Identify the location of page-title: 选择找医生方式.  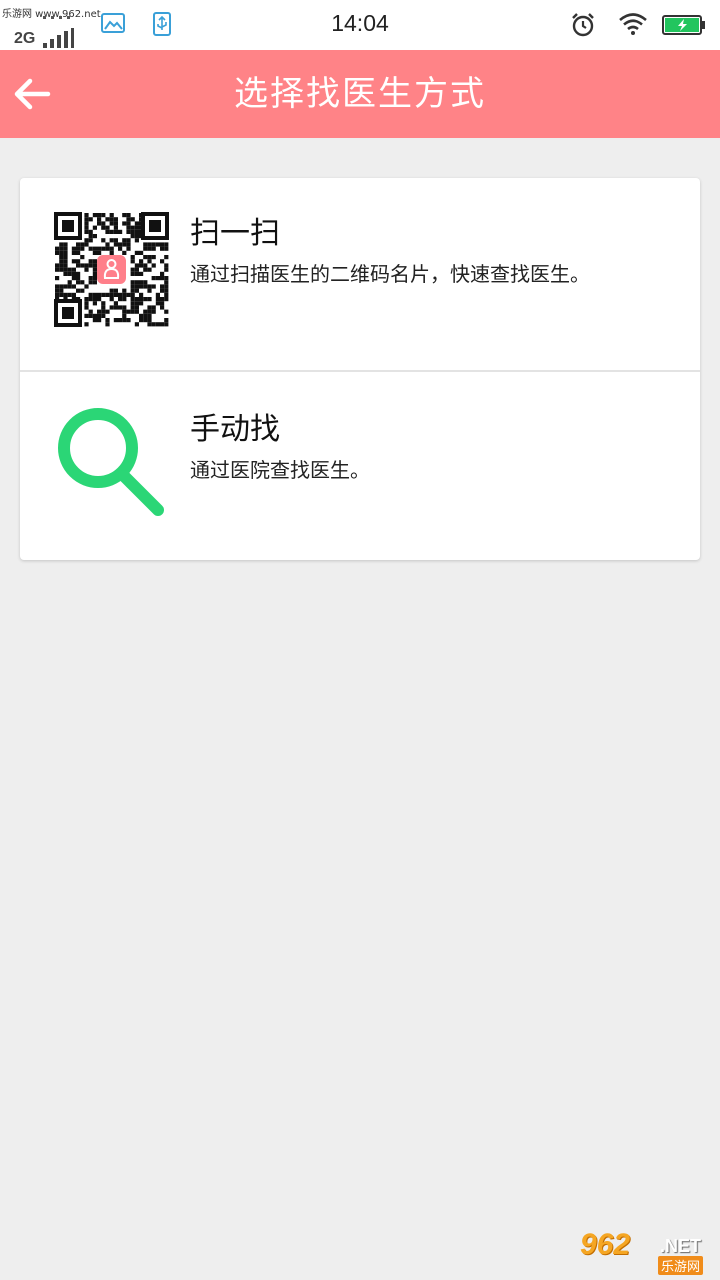
(360, 94).